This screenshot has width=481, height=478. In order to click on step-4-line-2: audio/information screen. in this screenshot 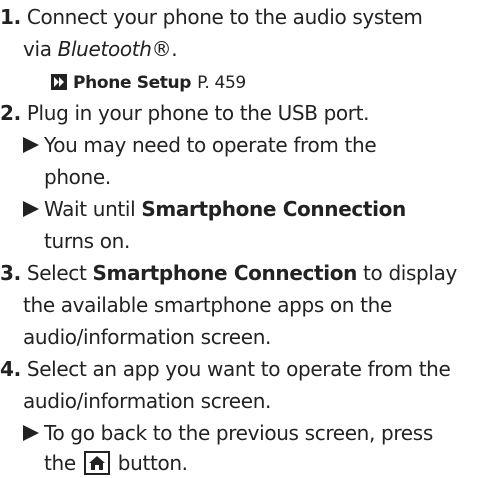, I will do `click(147, 401)`.